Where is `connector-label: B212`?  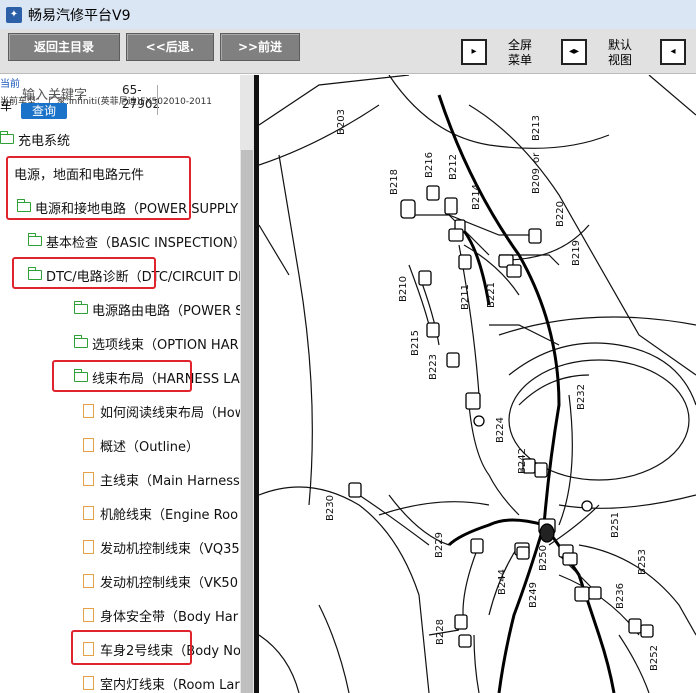 connector-label: B212 is located at coordinates (453, 167).